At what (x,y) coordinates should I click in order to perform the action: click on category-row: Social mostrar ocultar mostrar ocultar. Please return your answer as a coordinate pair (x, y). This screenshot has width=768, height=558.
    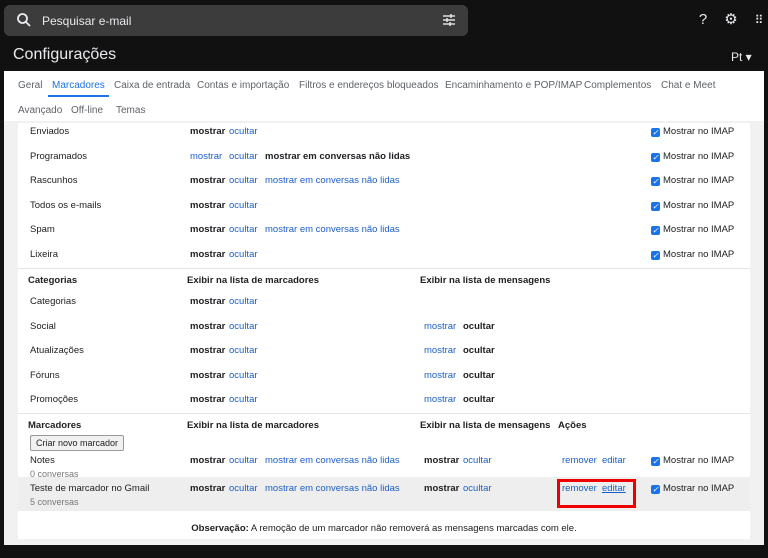
    Looking at the image, I should click on (384, 333).